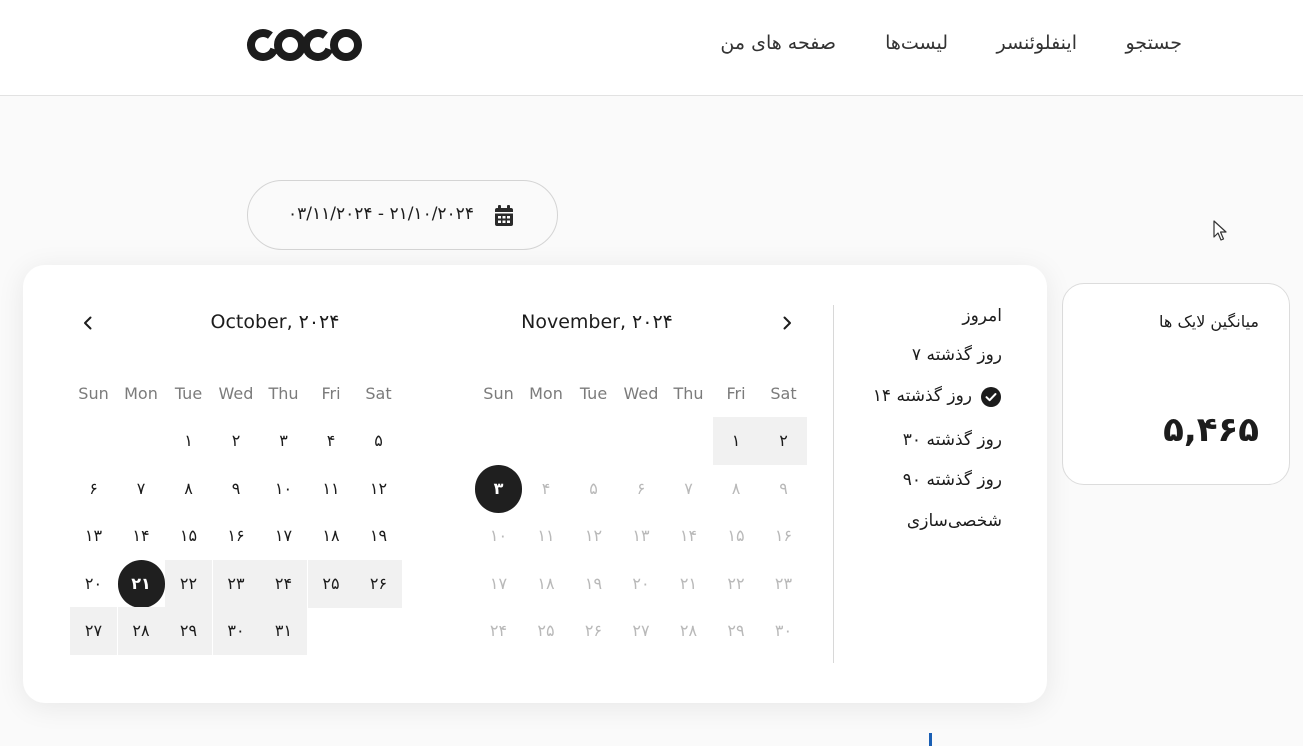 Image resolution: width=1303 pixels, height=746 pixels. Describe the element at coordinates (1176, 384) in the screenshot. I see `average-likes-card: میانگین لایک ها ۵,۴۶۵` at that location.